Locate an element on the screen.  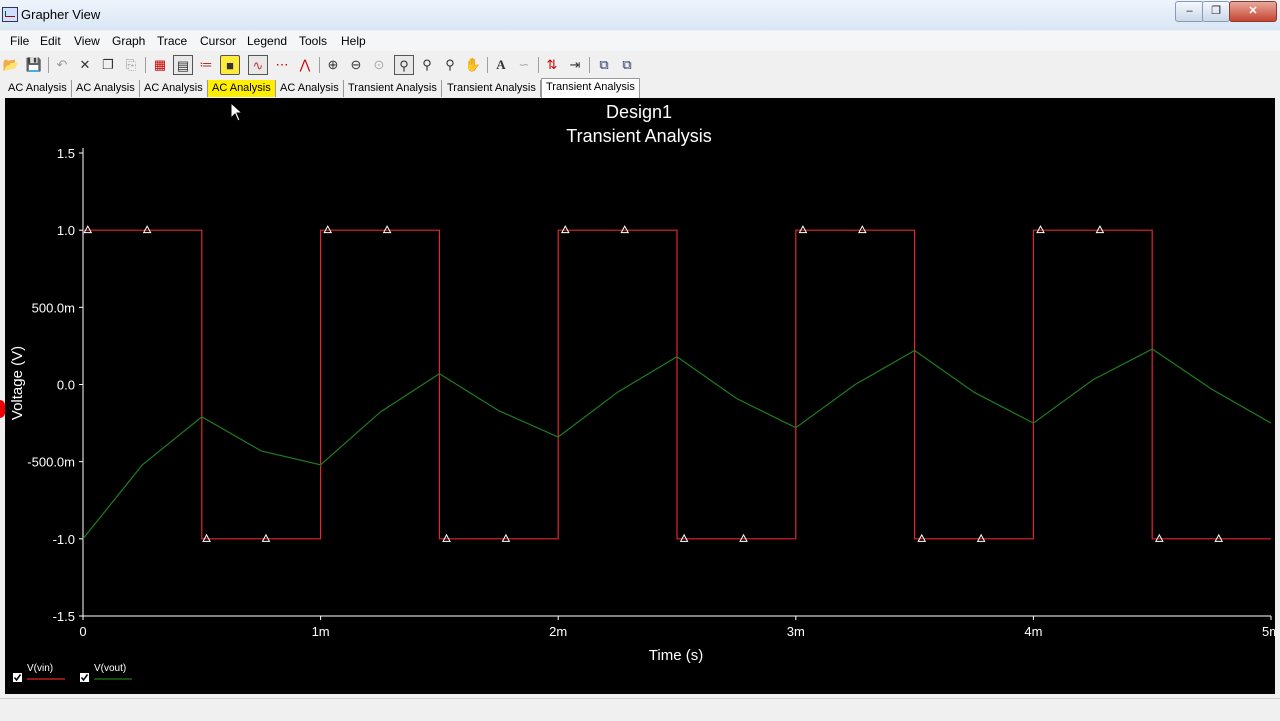
trace-indicator is located at coordinates (2, 409).